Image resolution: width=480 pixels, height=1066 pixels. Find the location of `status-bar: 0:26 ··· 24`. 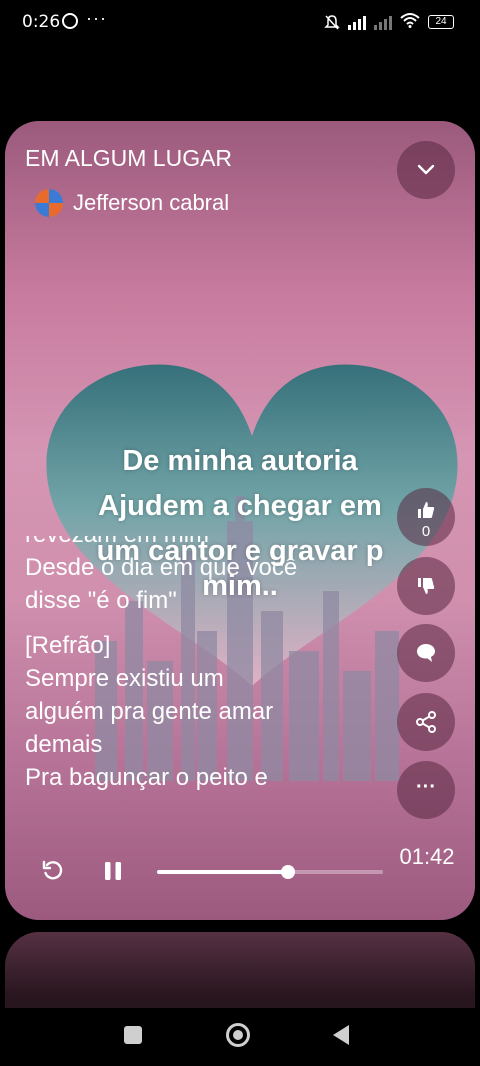

status-bar: 0:26 ··· 24 is located at coordinates (240, 23).